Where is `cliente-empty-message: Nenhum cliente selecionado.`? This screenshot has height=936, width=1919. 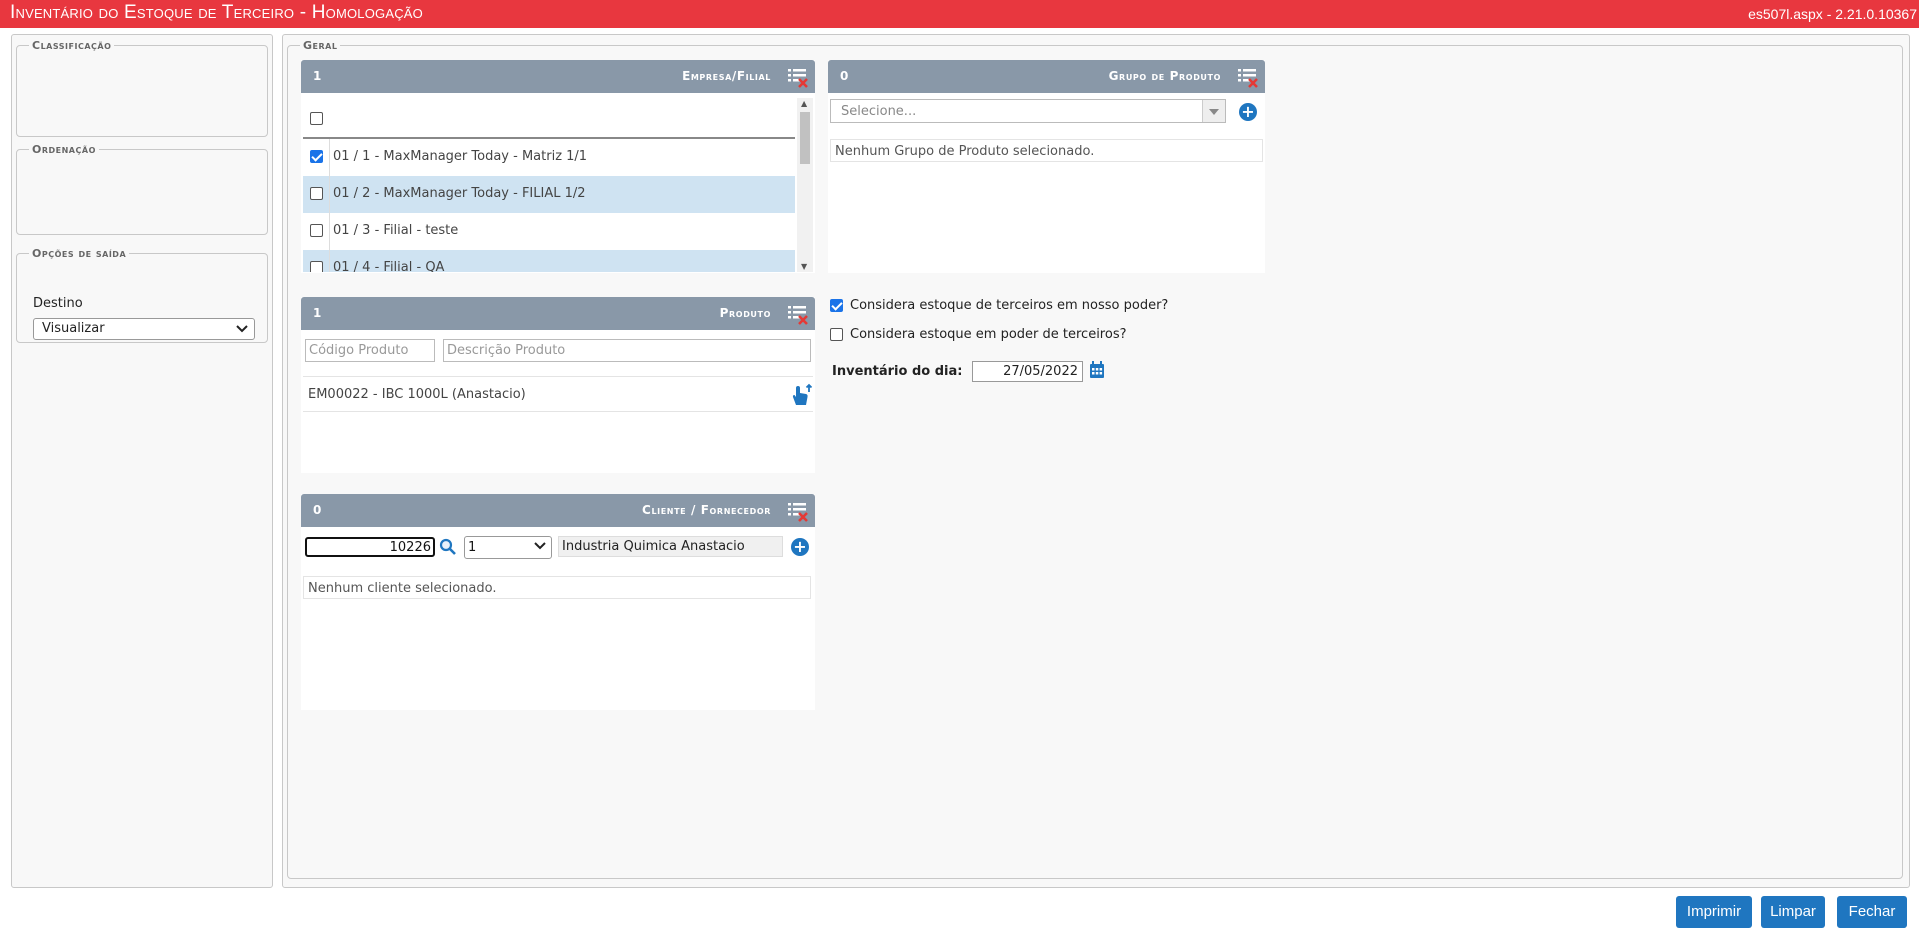
cliente-empty-message: Nenhum cliente selecionado. is located at coordinates (557, 587).